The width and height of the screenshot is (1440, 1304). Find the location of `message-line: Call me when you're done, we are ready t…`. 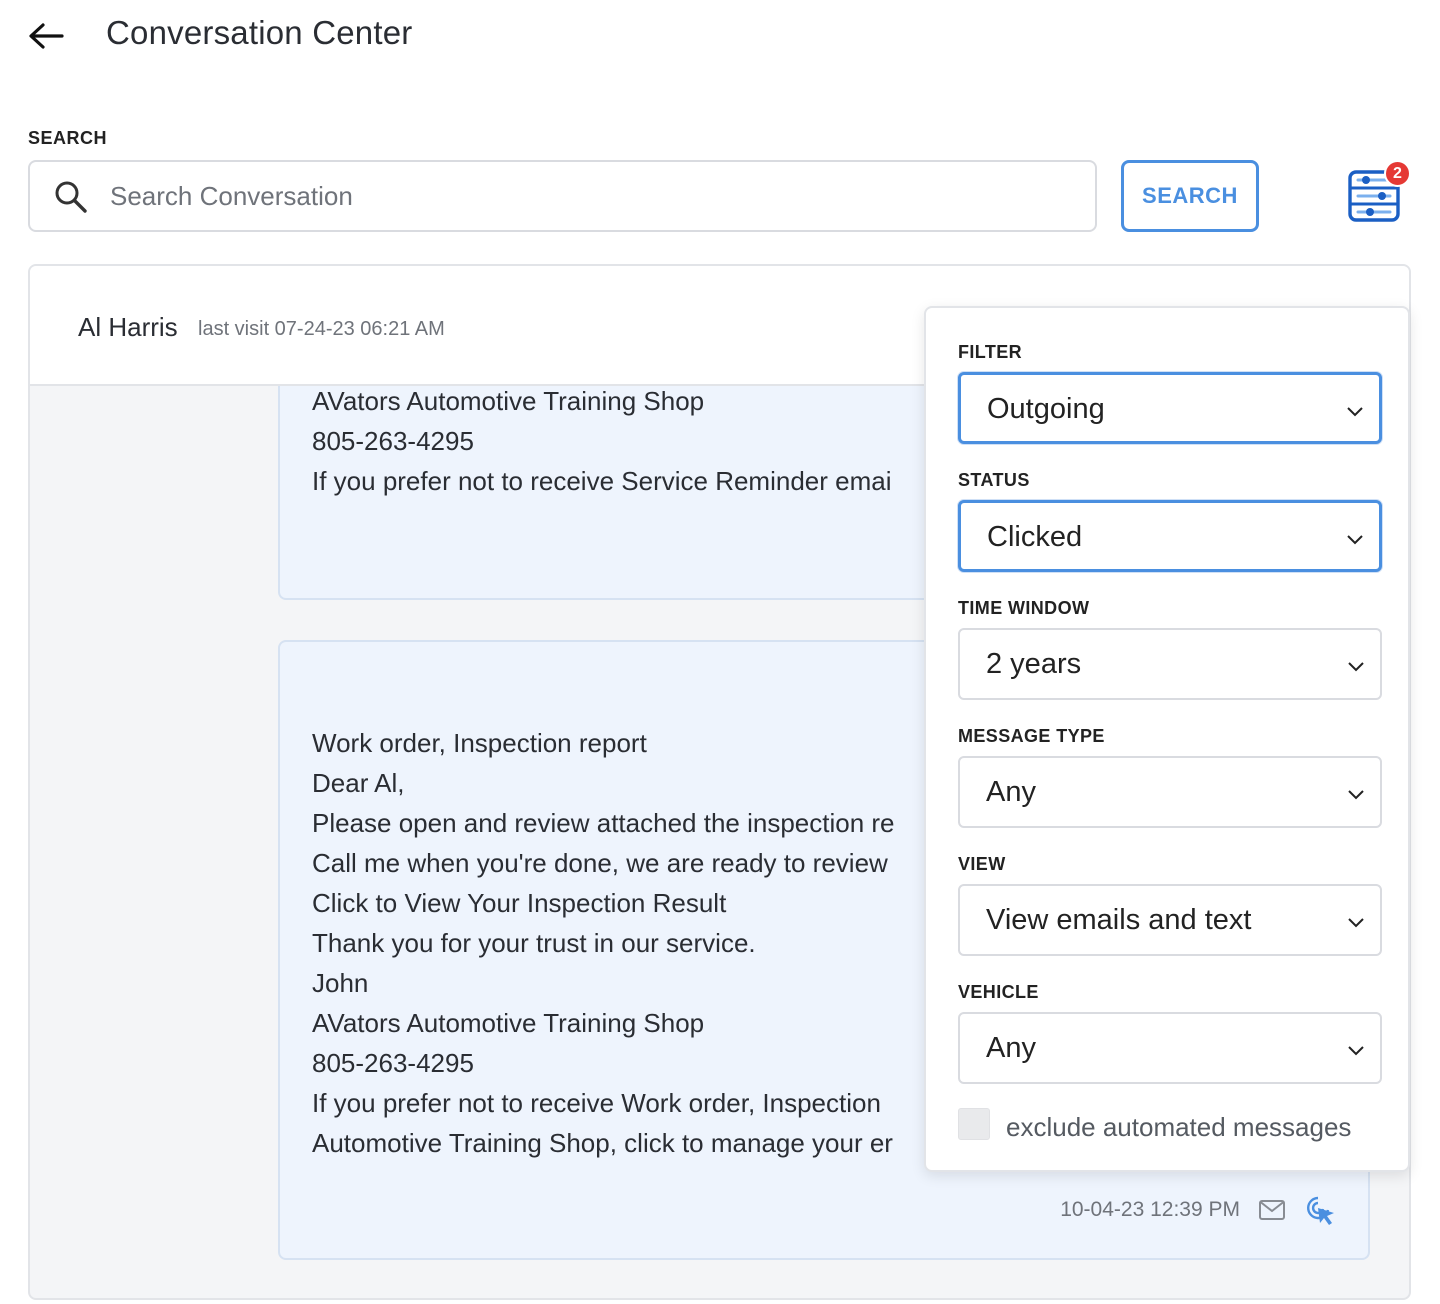

message-line: Call me when you're done, we are ready t… is located at coordinates (600, 863).